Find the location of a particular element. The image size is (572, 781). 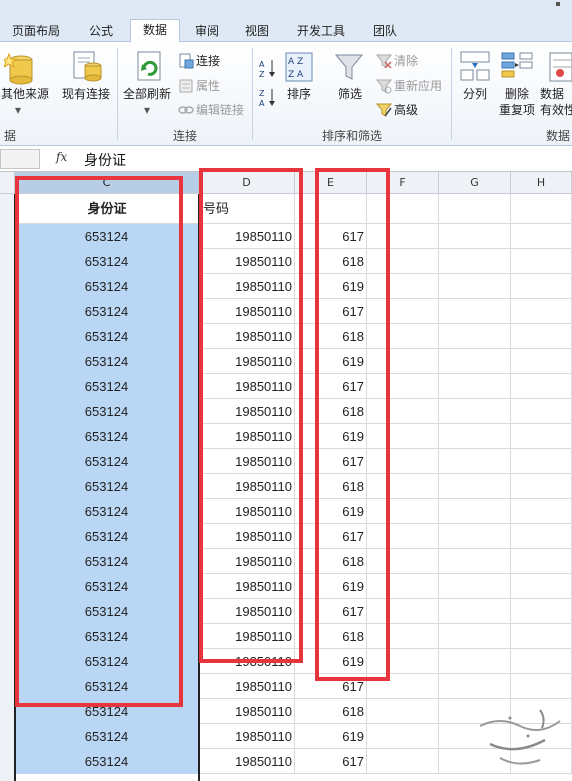

tab-data: 数据 is located at coordinates (155, 31).